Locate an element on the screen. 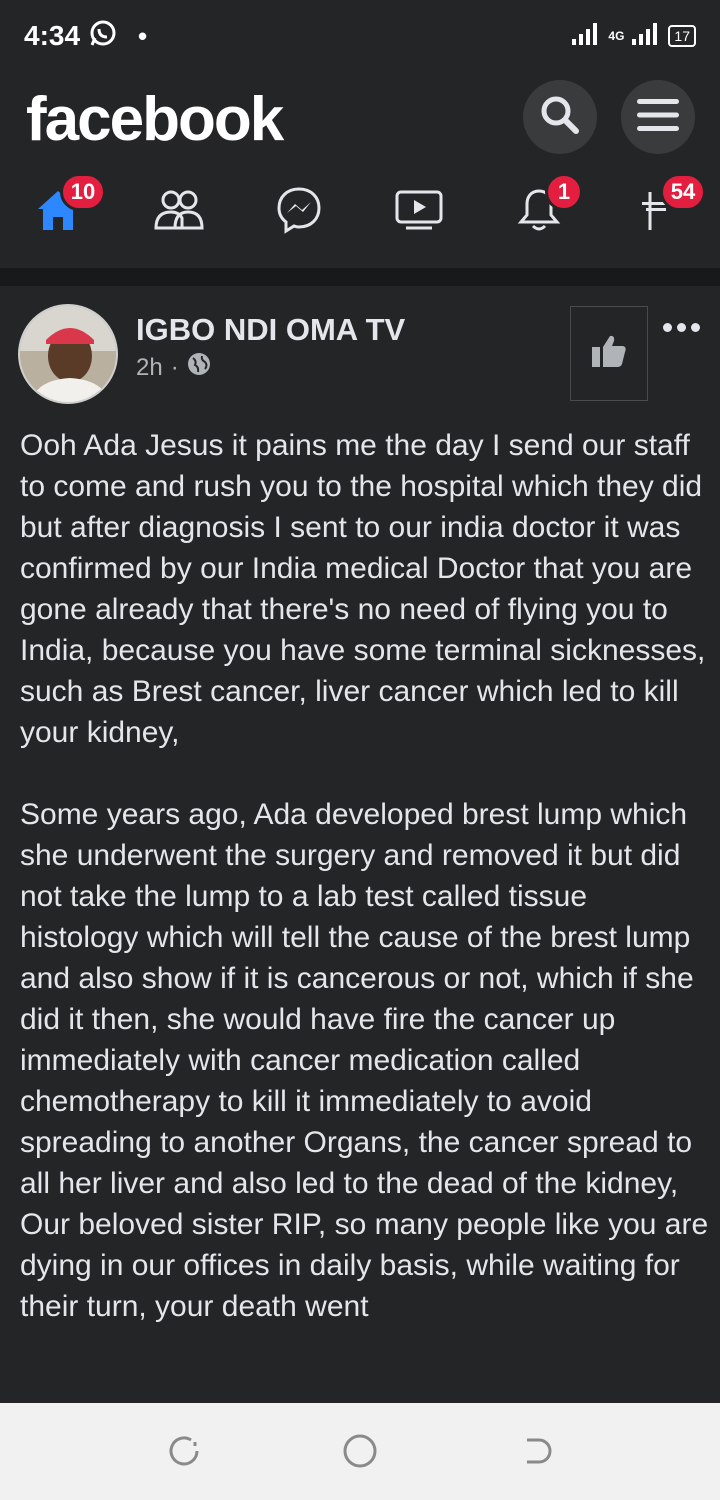 Image resolution: width=720 pixels, height=1500 pixels. post-meta: 2h · is located at coordinates (173, 367).